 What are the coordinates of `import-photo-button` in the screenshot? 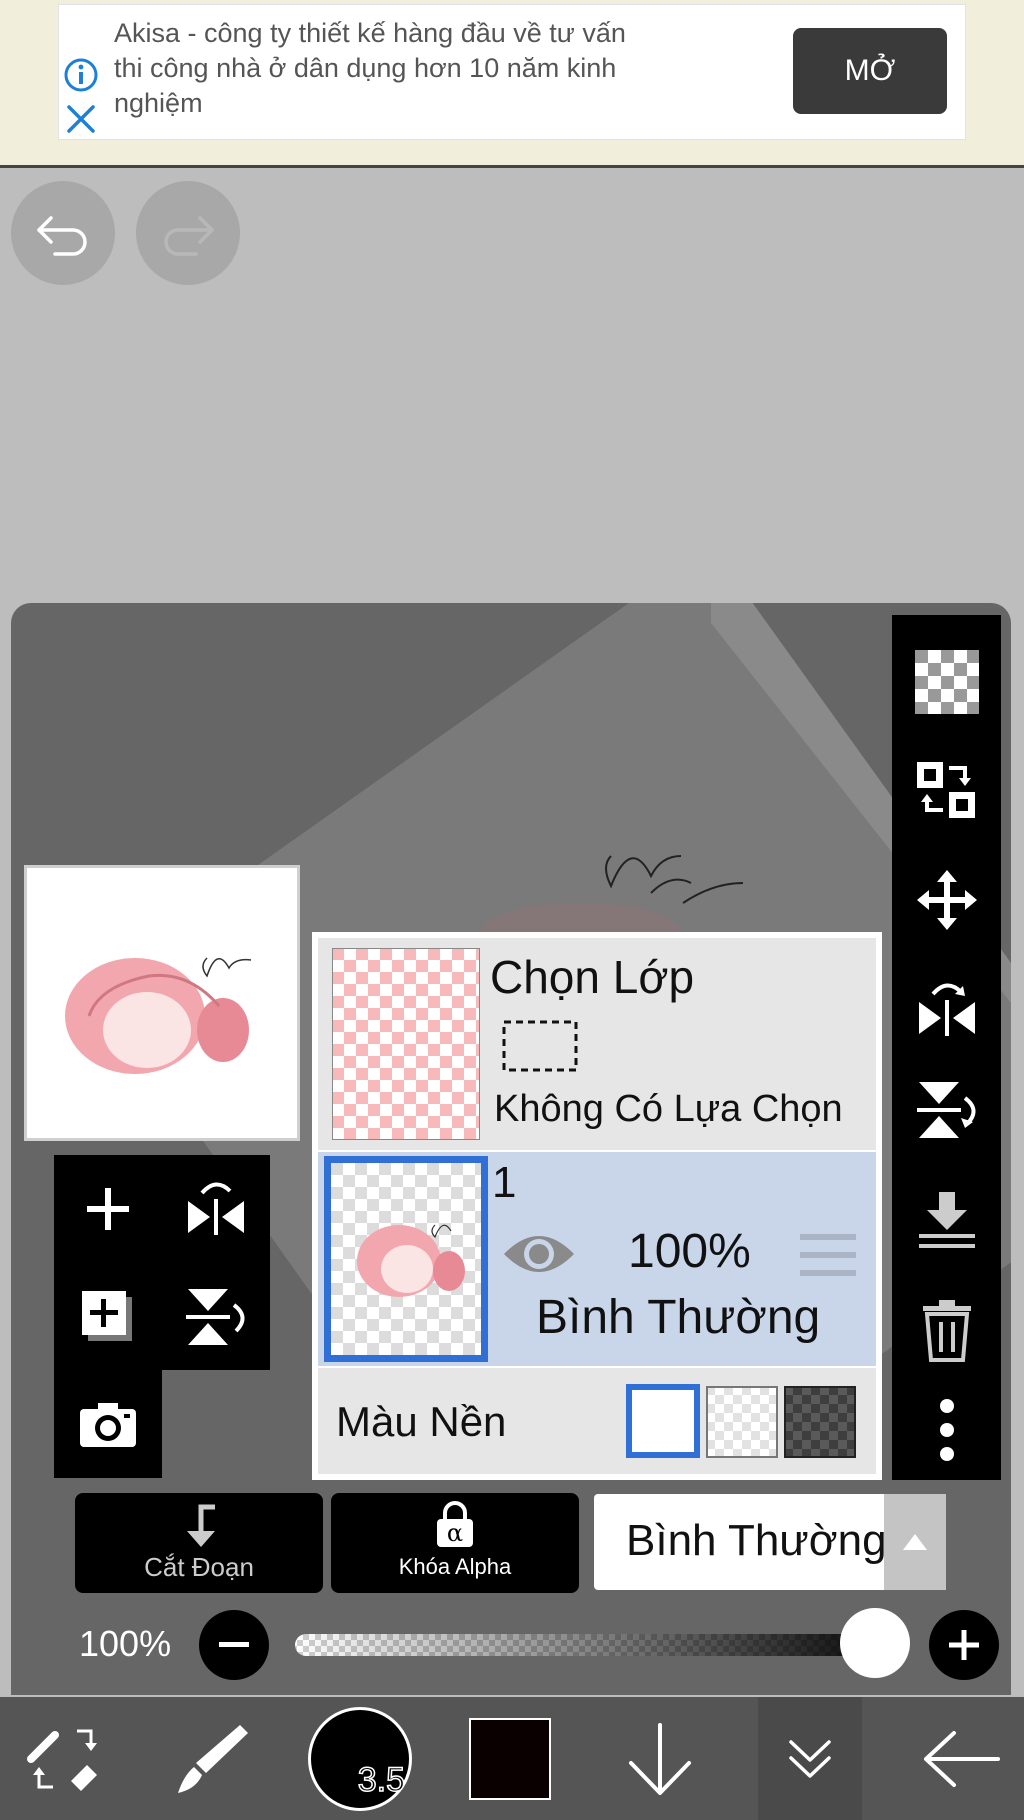 It's located at (108, 1424).